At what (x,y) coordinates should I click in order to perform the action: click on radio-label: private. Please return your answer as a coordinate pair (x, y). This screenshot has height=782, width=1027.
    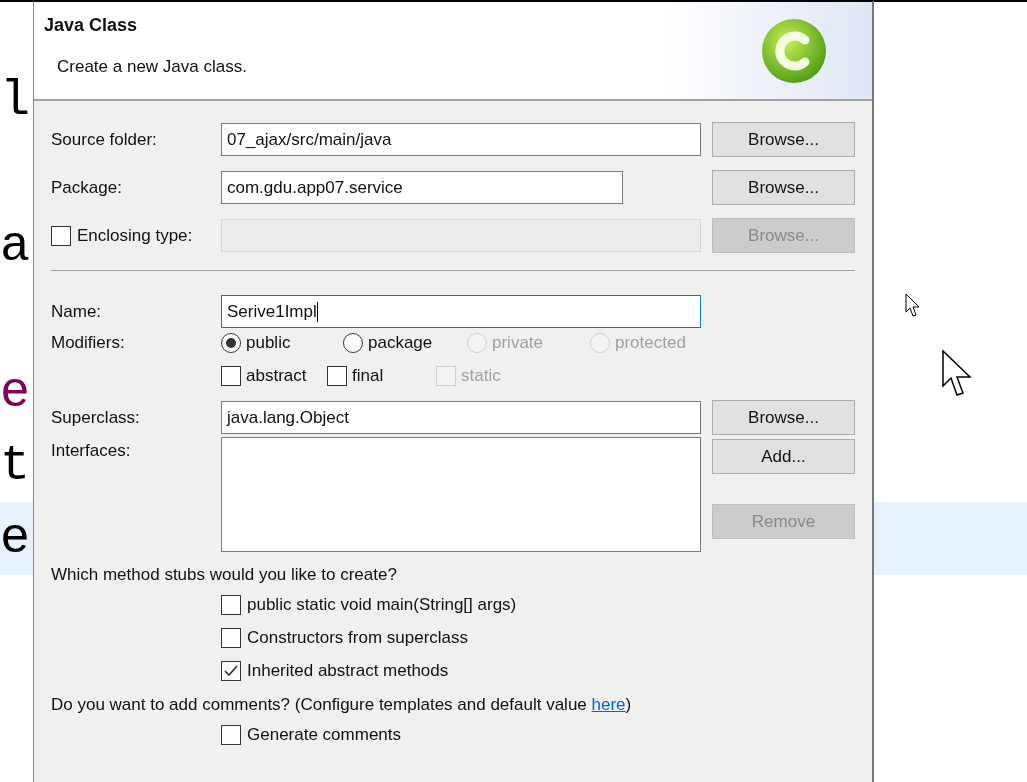
    Looking at the image, I should click on (518, 343).